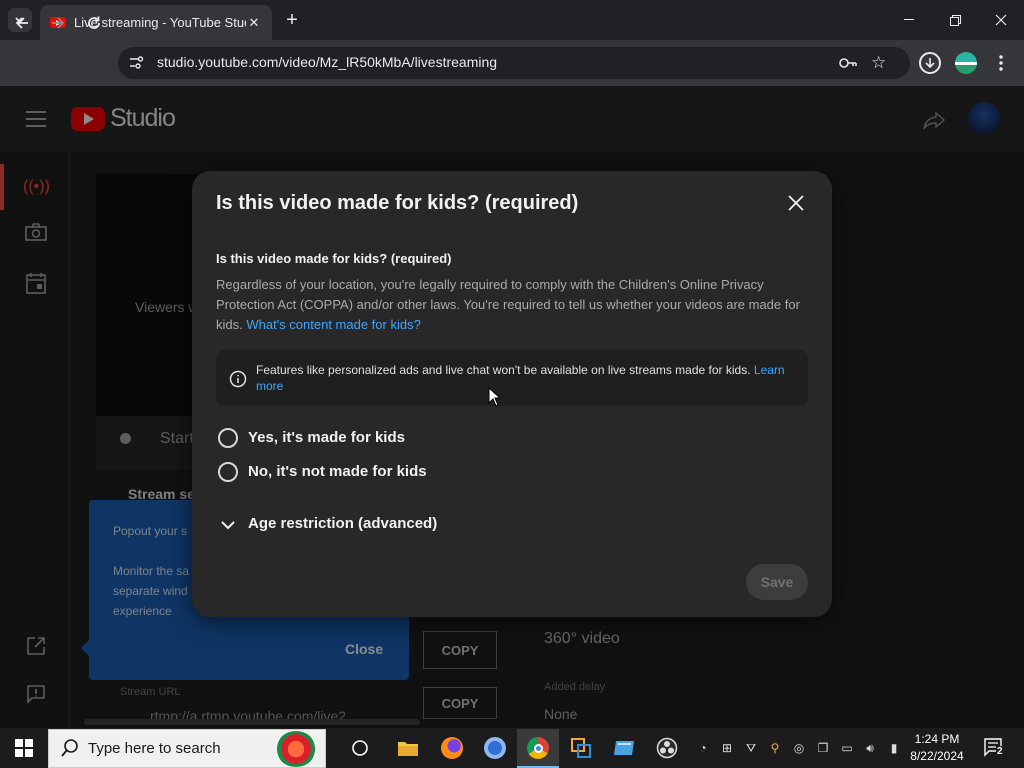 This screenshot has width=1024, height=768. What do you see at coordinates (1001, 63) in the screenshot?
I see `menu-kebab-icon` at bounding box center [1001, 63].